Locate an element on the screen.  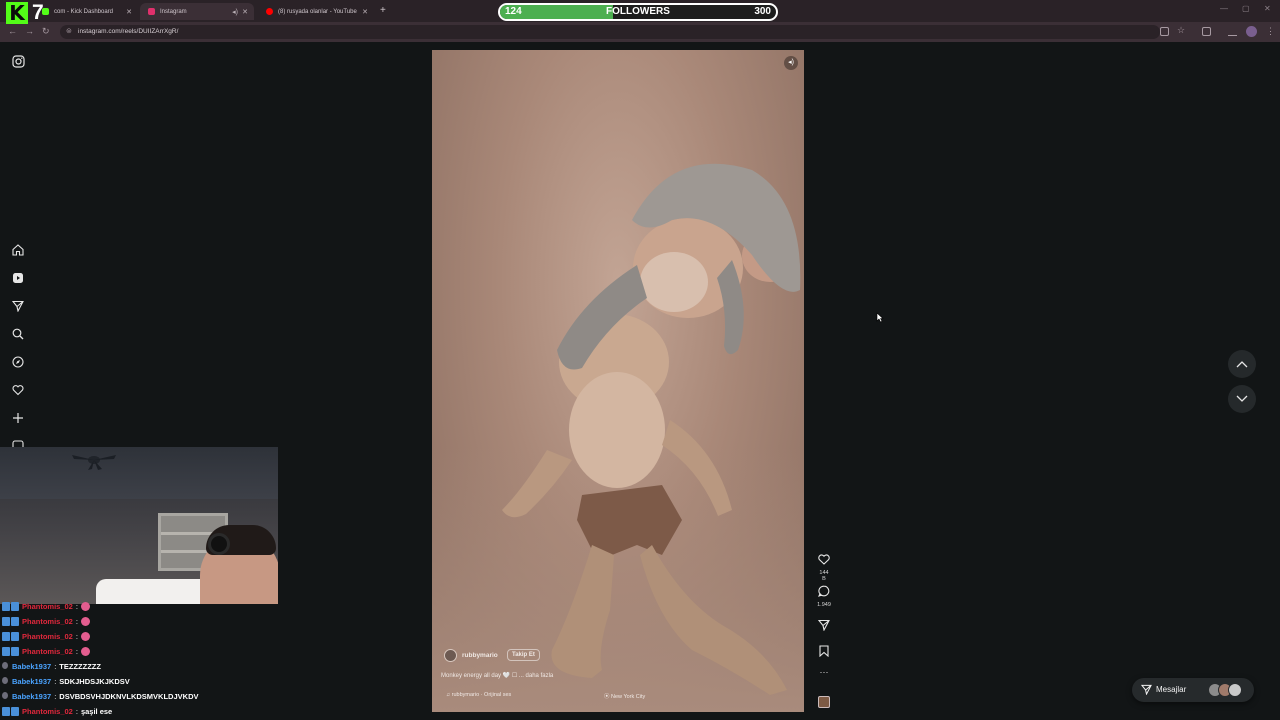
mute-icon: ◂) is located at coordinates (791, 63).